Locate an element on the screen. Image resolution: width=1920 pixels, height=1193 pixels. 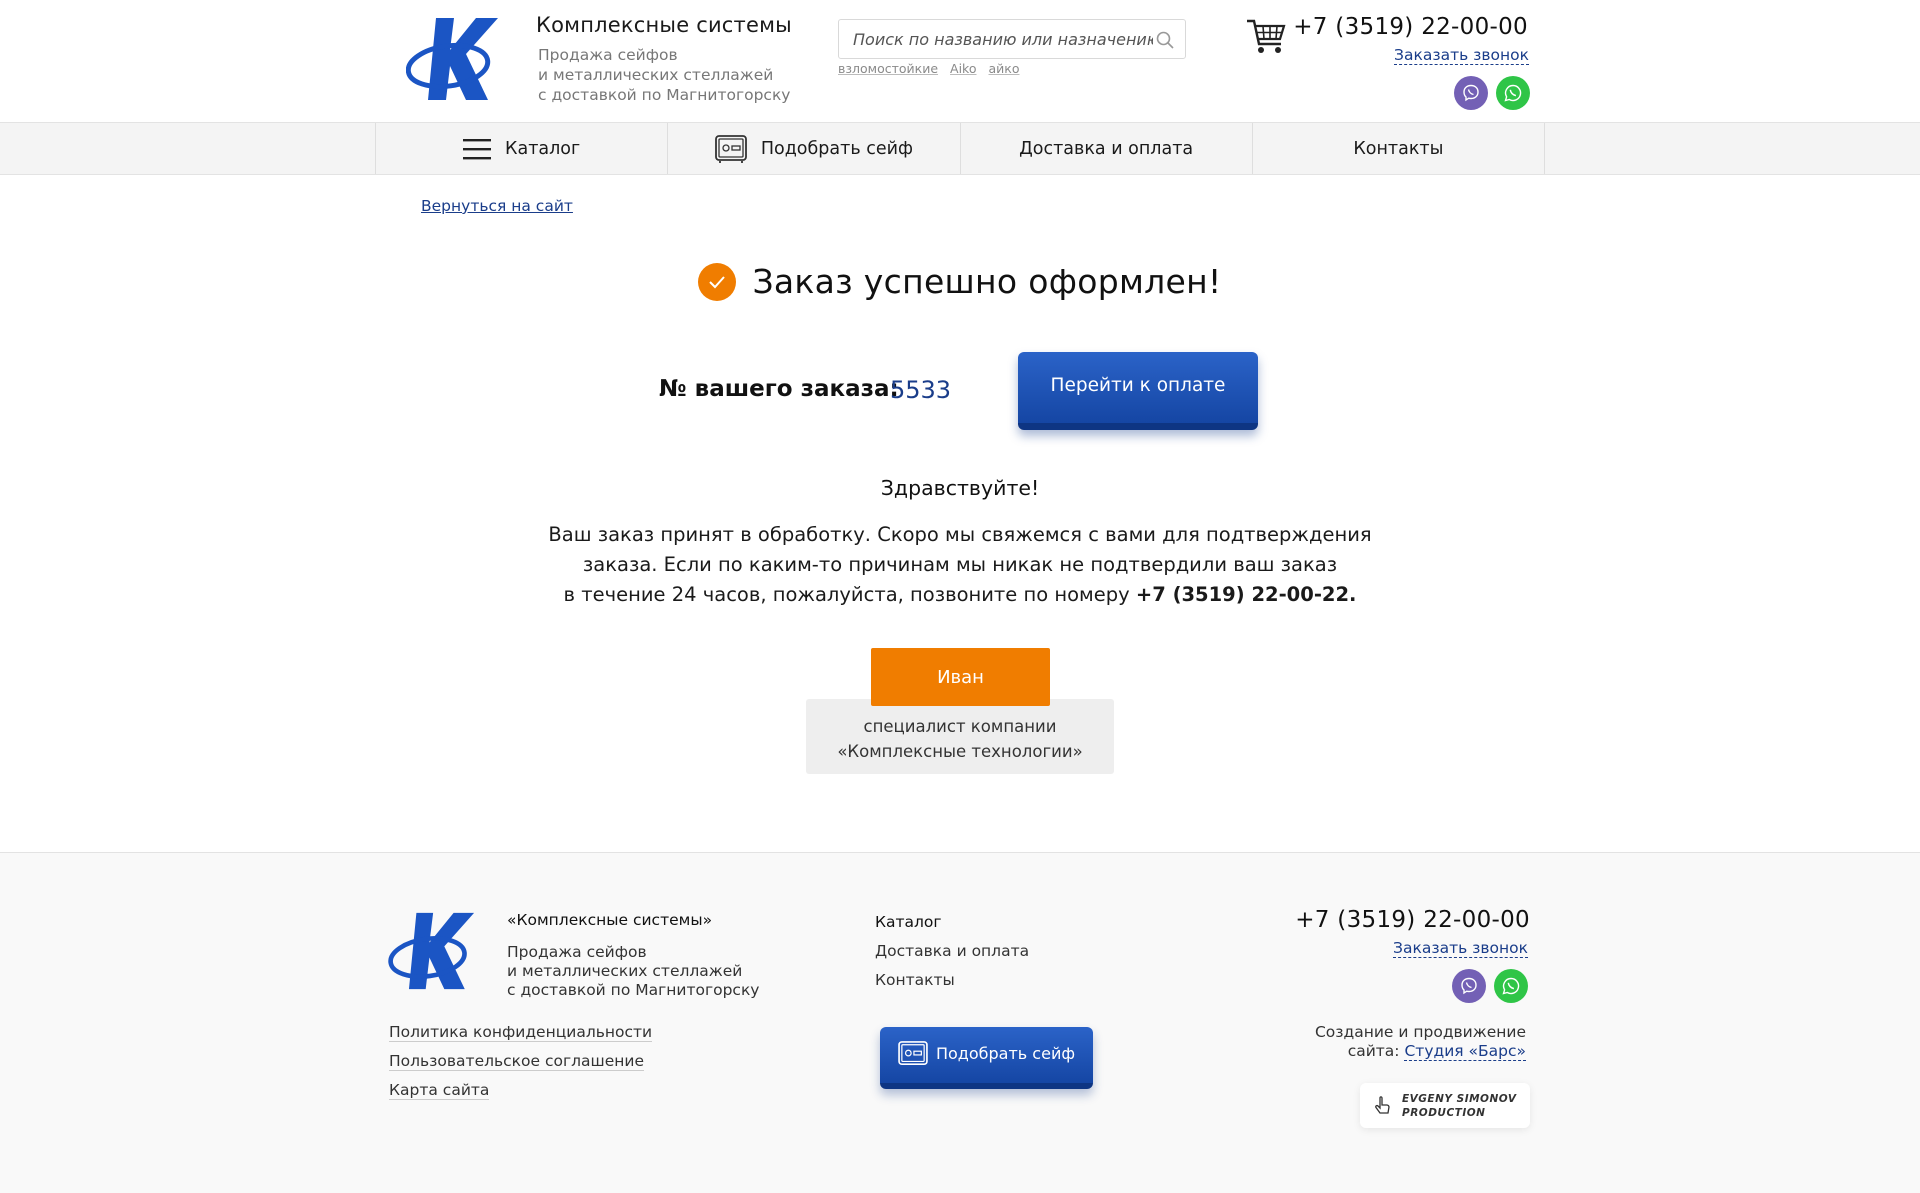
search-hints: взломостойкие Aiko айко is located at coordinates (928, 68).